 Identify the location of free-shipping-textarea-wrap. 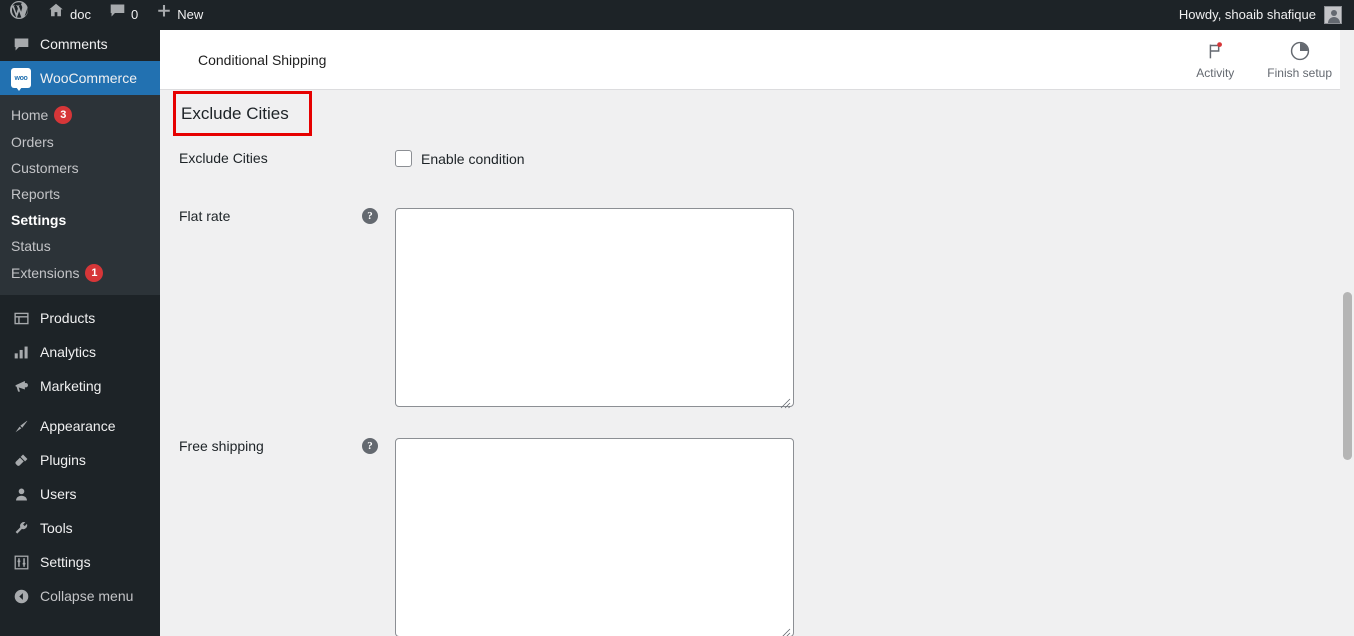
(594, 537).